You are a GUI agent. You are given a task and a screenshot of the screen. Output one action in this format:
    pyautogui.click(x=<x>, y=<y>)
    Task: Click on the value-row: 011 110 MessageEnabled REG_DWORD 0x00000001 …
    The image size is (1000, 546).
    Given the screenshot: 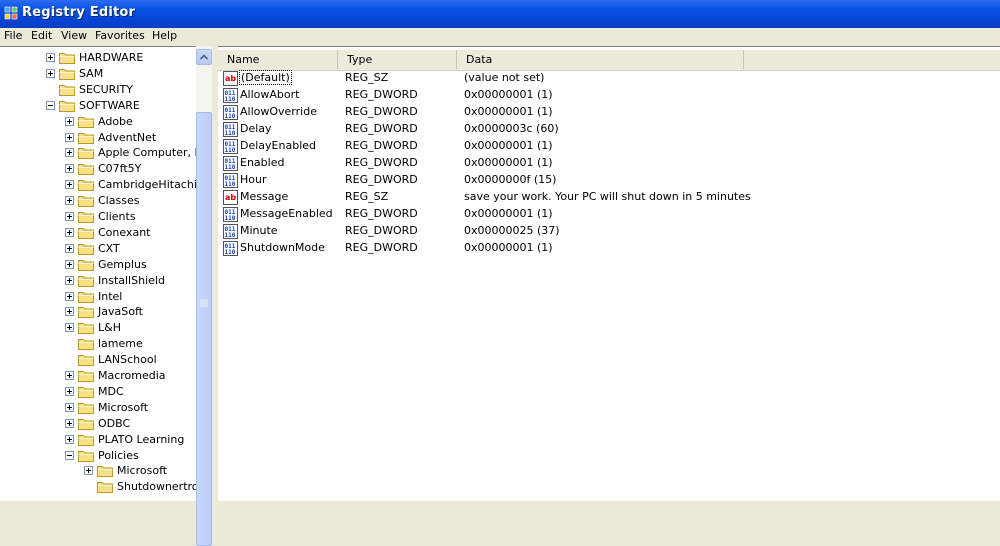 What is the action you would take?
    pyautogui.click(x=609, y=214)
    